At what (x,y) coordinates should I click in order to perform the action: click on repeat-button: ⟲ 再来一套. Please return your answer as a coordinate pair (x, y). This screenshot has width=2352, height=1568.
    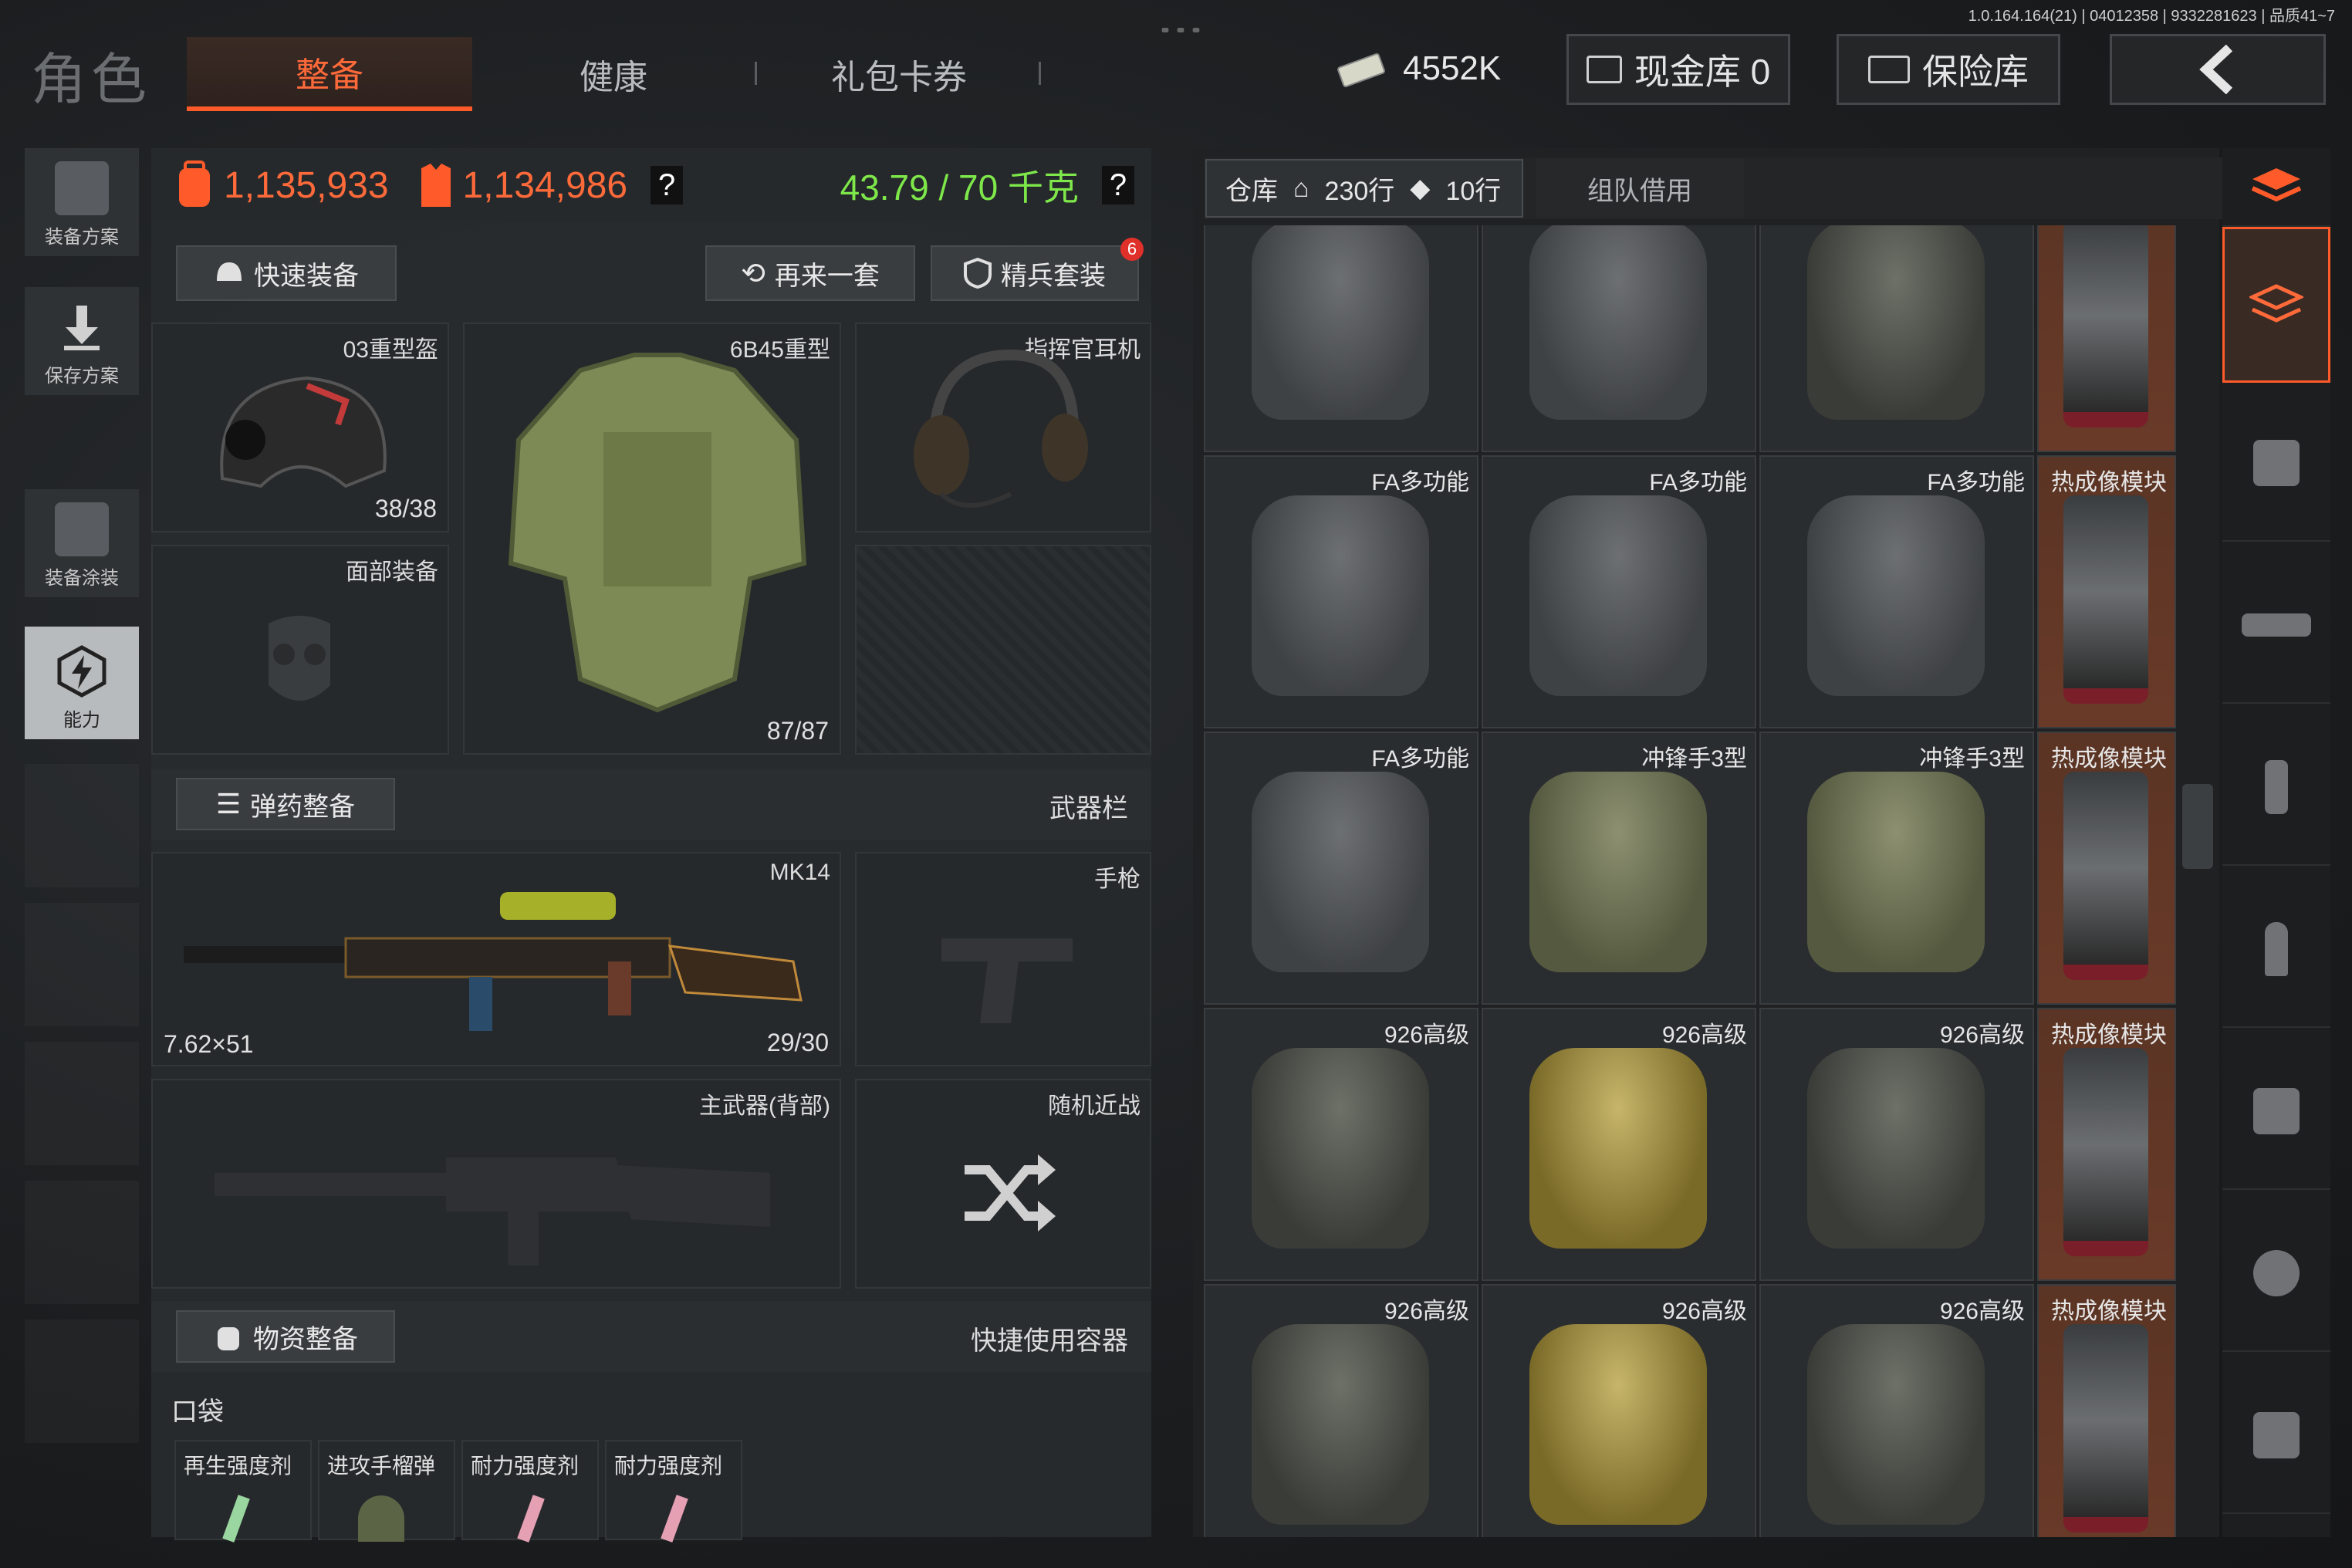
    Looking at the image, I should click on (810, 273).